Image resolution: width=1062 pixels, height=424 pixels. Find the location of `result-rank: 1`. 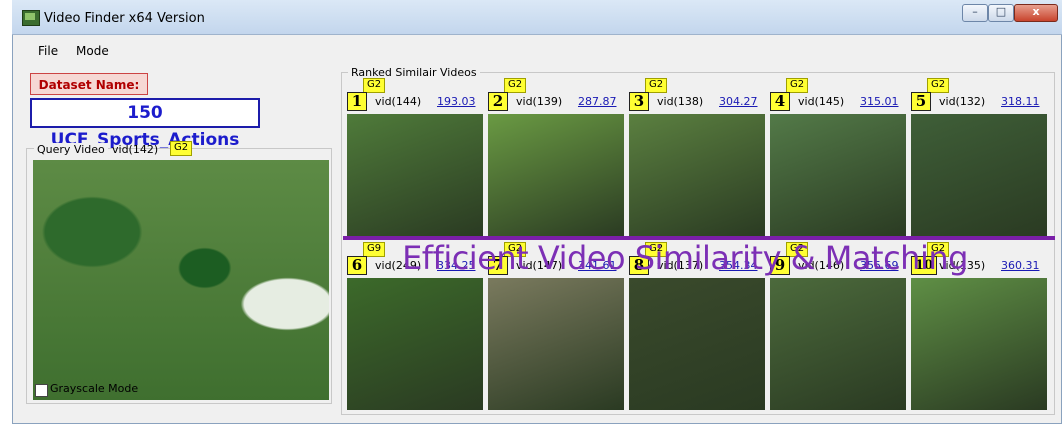

result-rank: 1 is located at coordinates (357, 101).